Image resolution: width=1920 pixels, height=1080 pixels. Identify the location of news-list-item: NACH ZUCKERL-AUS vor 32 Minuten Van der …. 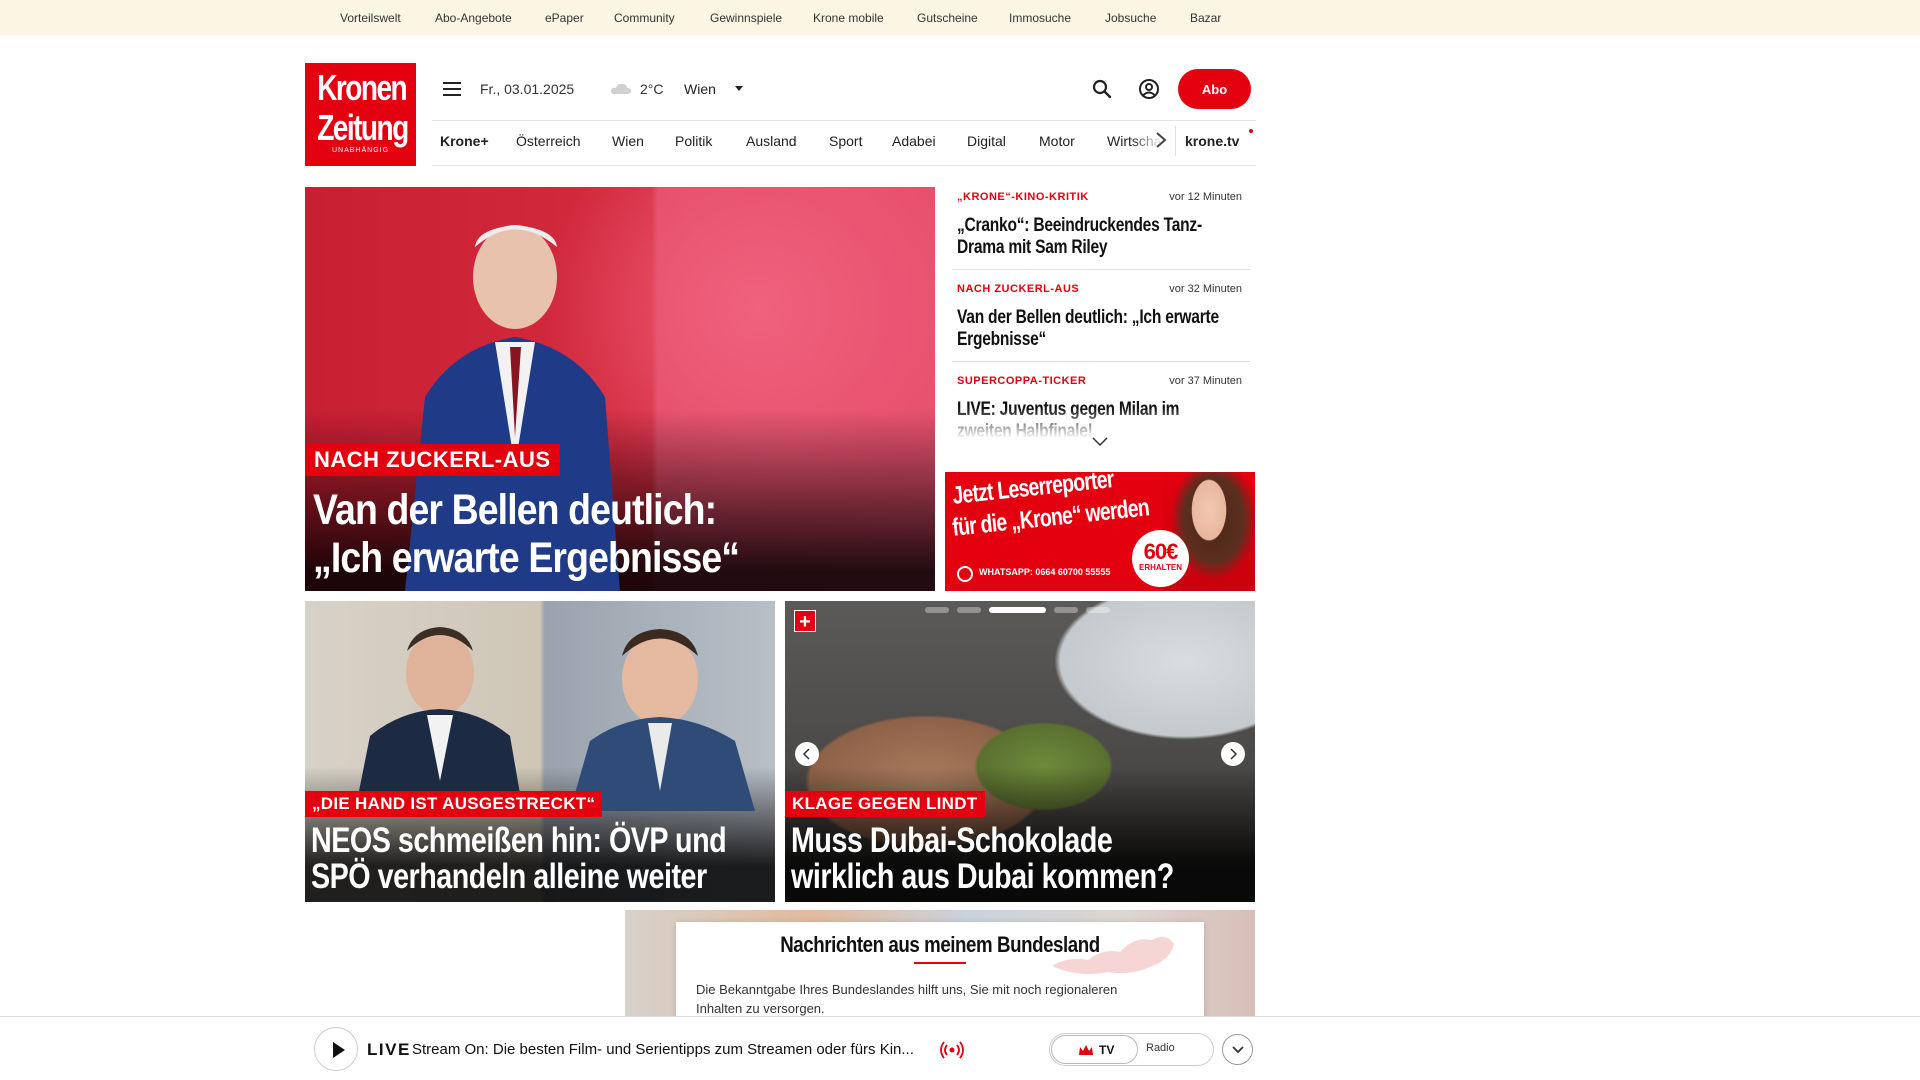
(1103, 319).